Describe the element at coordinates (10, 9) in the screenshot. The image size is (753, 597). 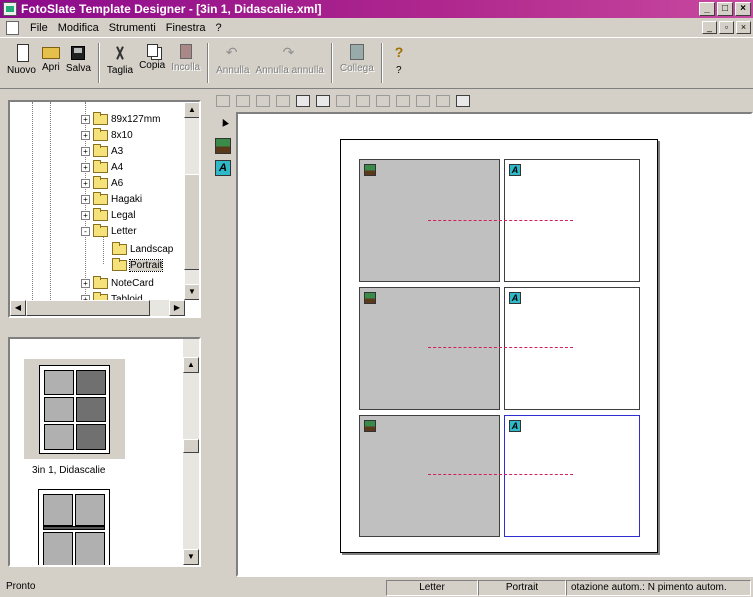
I see `app-icon` at that location.